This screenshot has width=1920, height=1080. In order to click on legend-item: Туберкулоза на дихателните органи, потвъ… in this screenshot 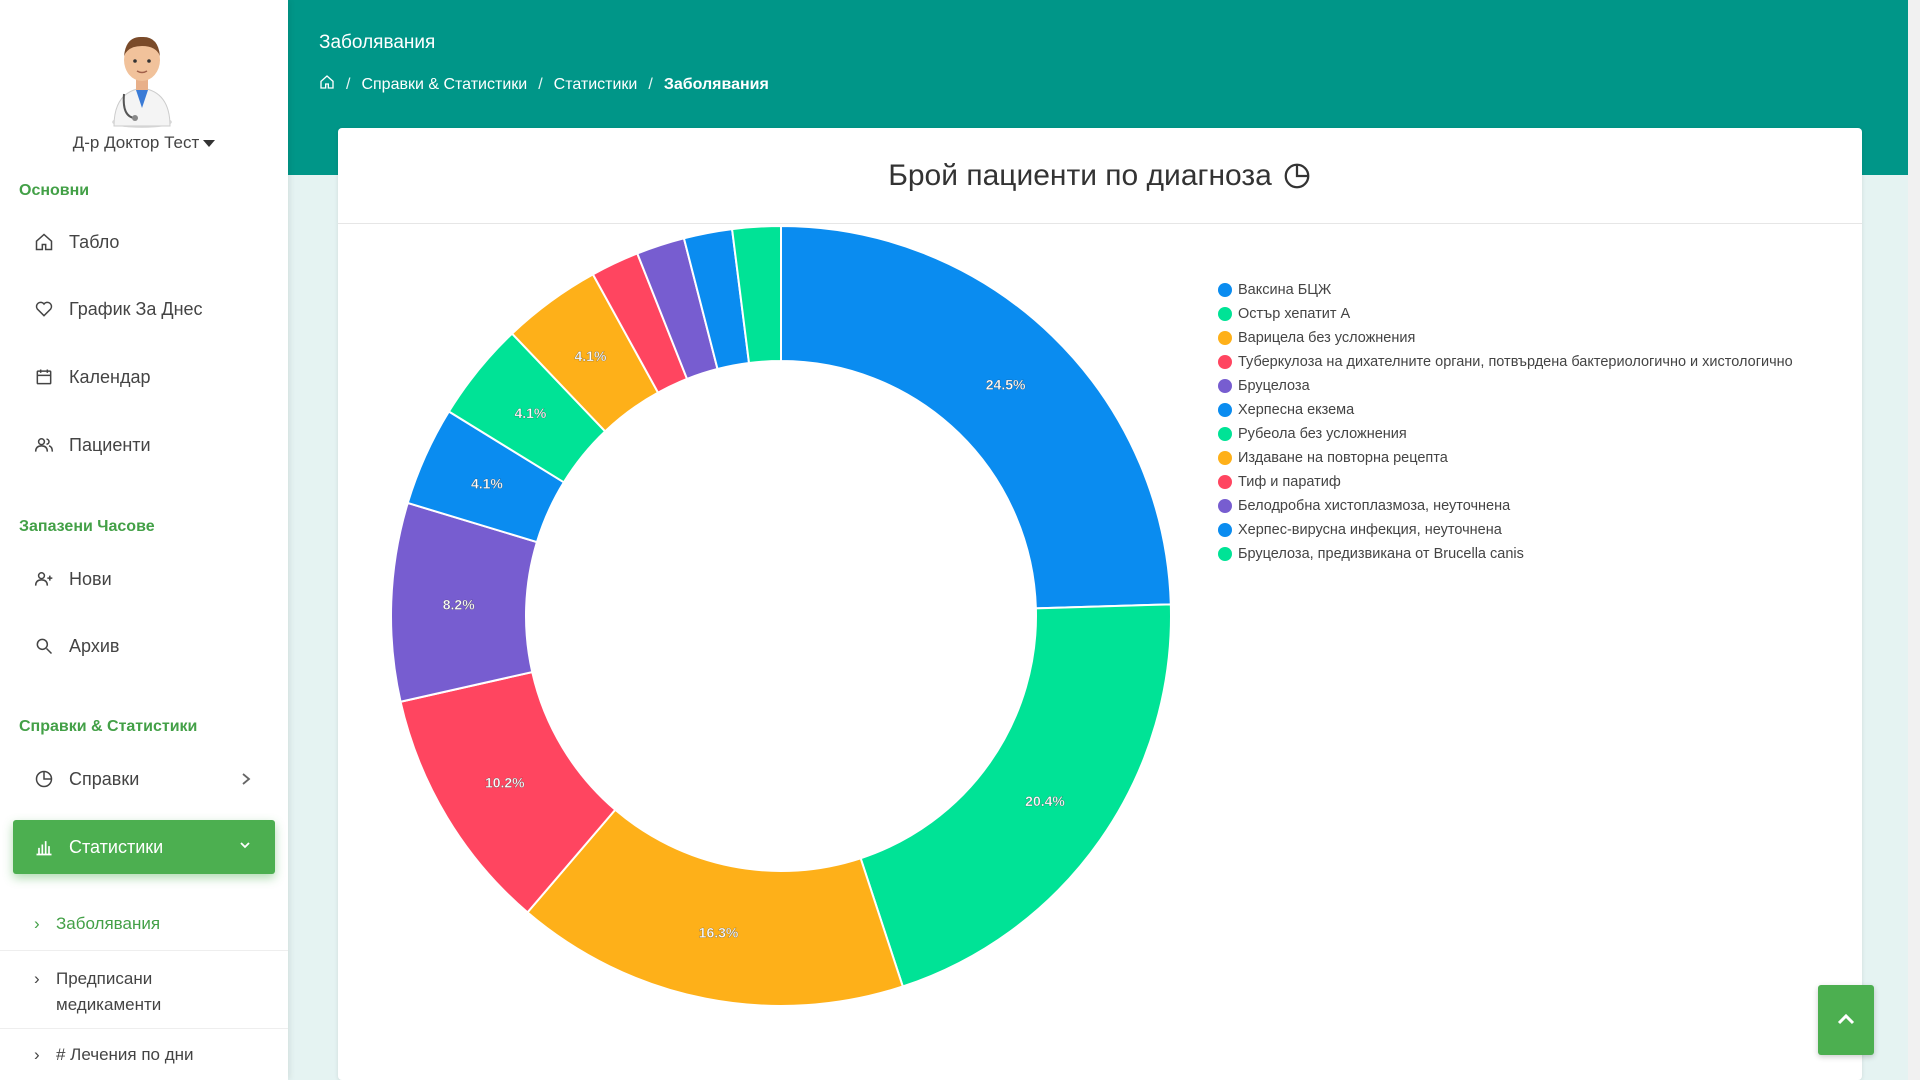, I will do `click(1505, 362)`.